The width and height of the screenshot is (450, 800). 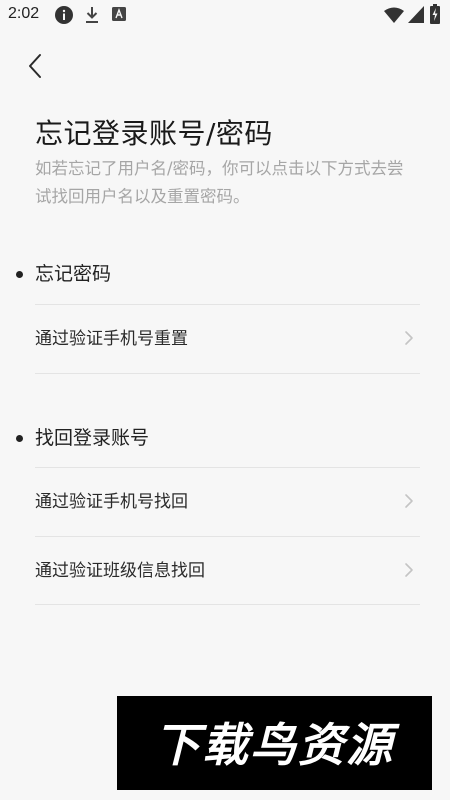 I want to click on watermark-text: 下载鸟资源, so click(x=277, y=745).